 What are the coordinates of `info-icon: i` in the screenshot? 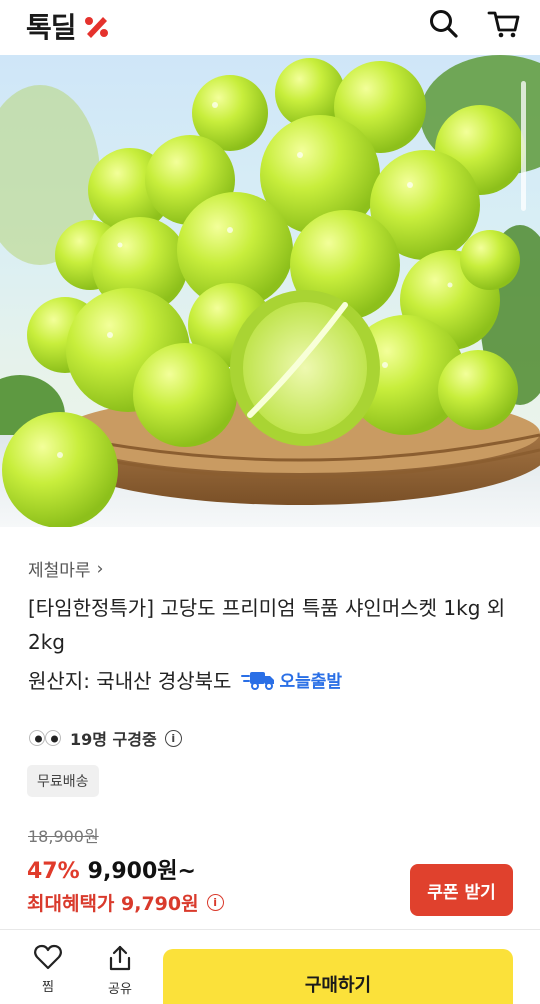 It's located at (173, 738).